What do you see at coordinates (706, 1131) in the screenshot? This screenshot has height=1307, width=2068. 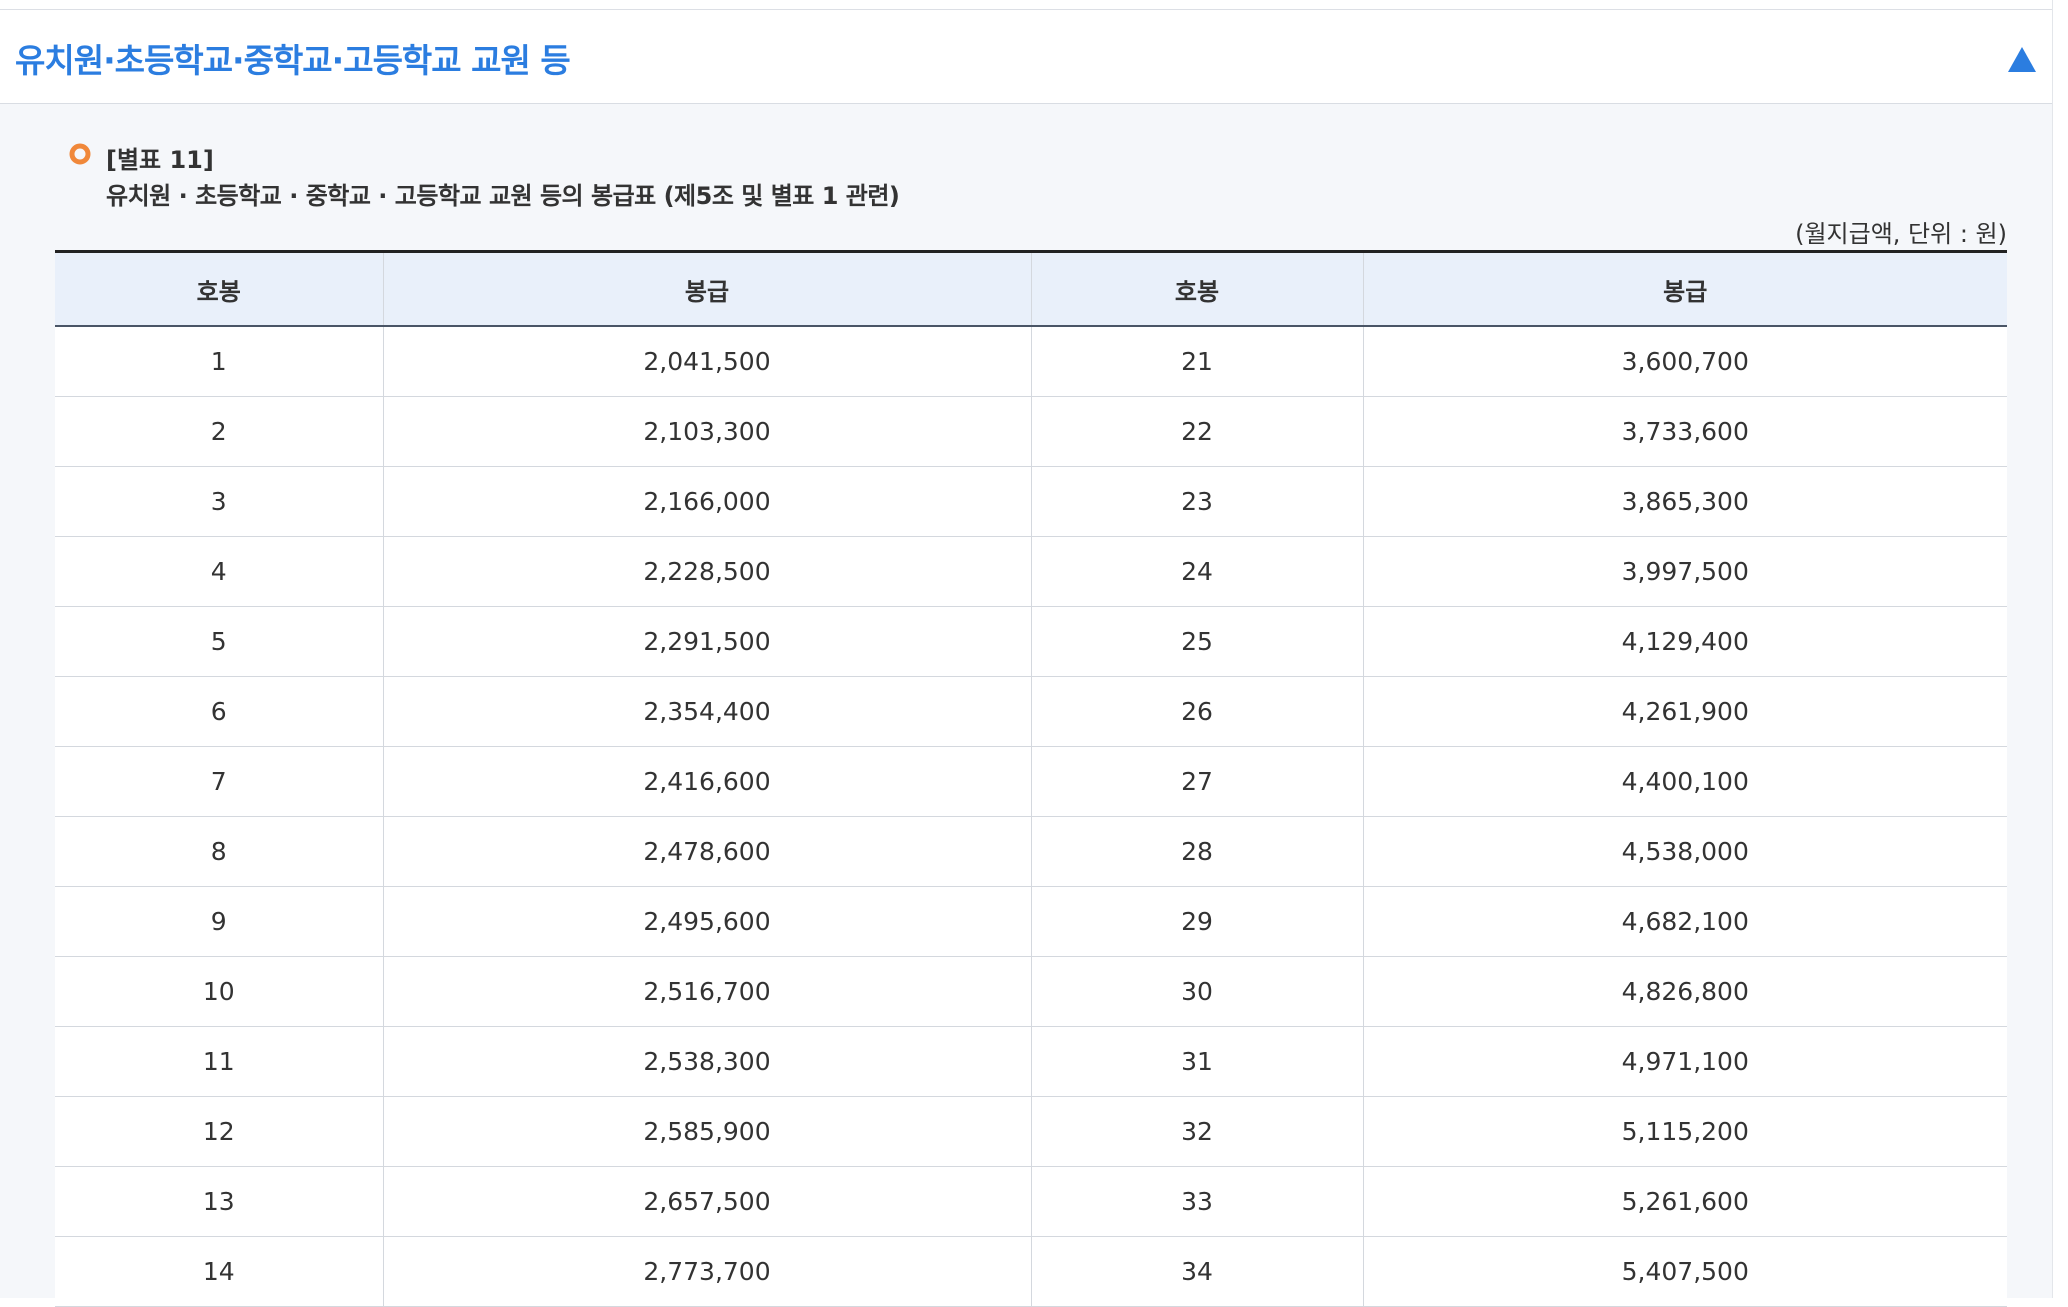 I see `salary-cell: 2,585,900` at bounding box center [706, 1131].